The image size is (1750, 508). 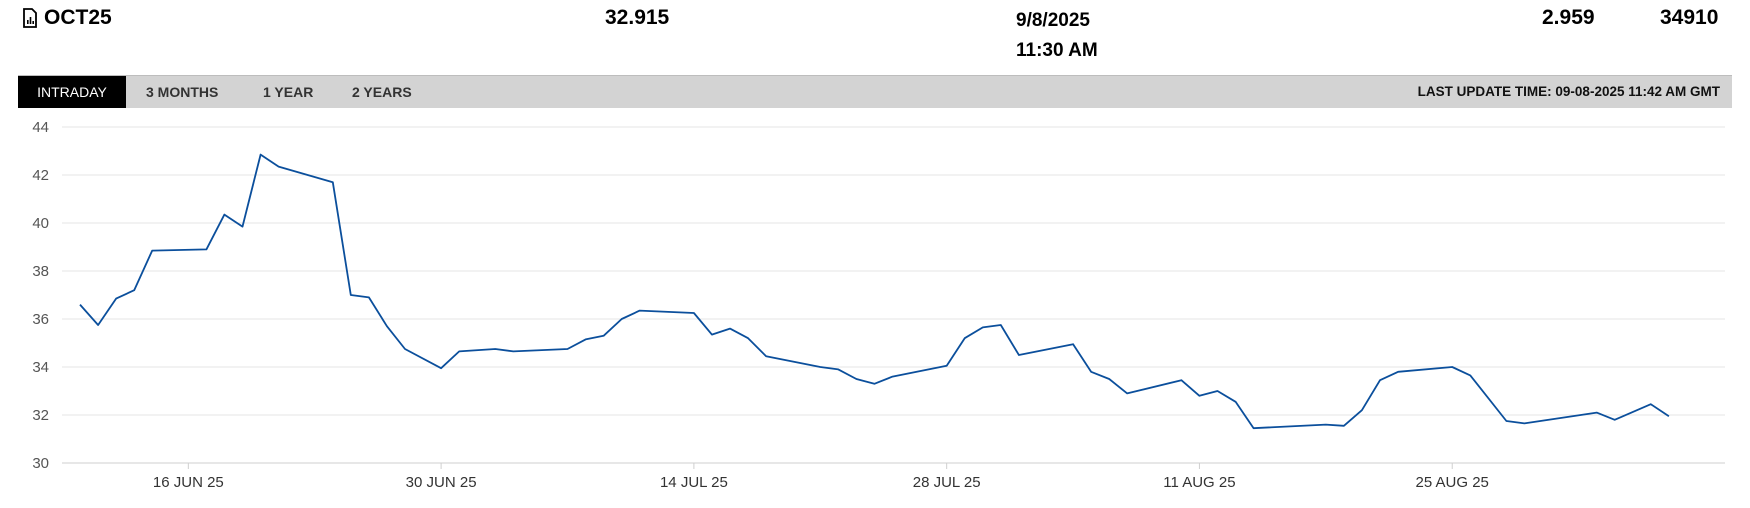 What do you see at coordinates (637, 17) in the screenshot?
I see `last-price: 32.915` at bounding box center [637, 17].